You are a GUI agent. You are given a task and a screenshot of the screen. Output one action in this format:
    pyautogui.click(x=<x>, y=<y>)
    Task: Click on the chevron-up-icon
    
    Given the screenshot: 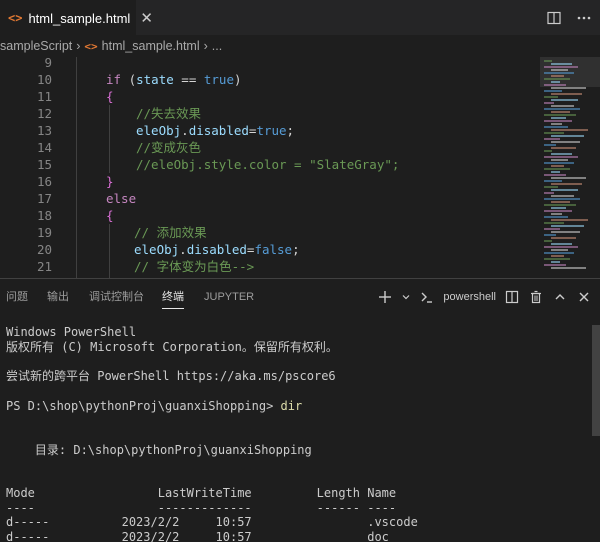 What is the action you would take?
    pyautogui.click(x=560, y=297)
    